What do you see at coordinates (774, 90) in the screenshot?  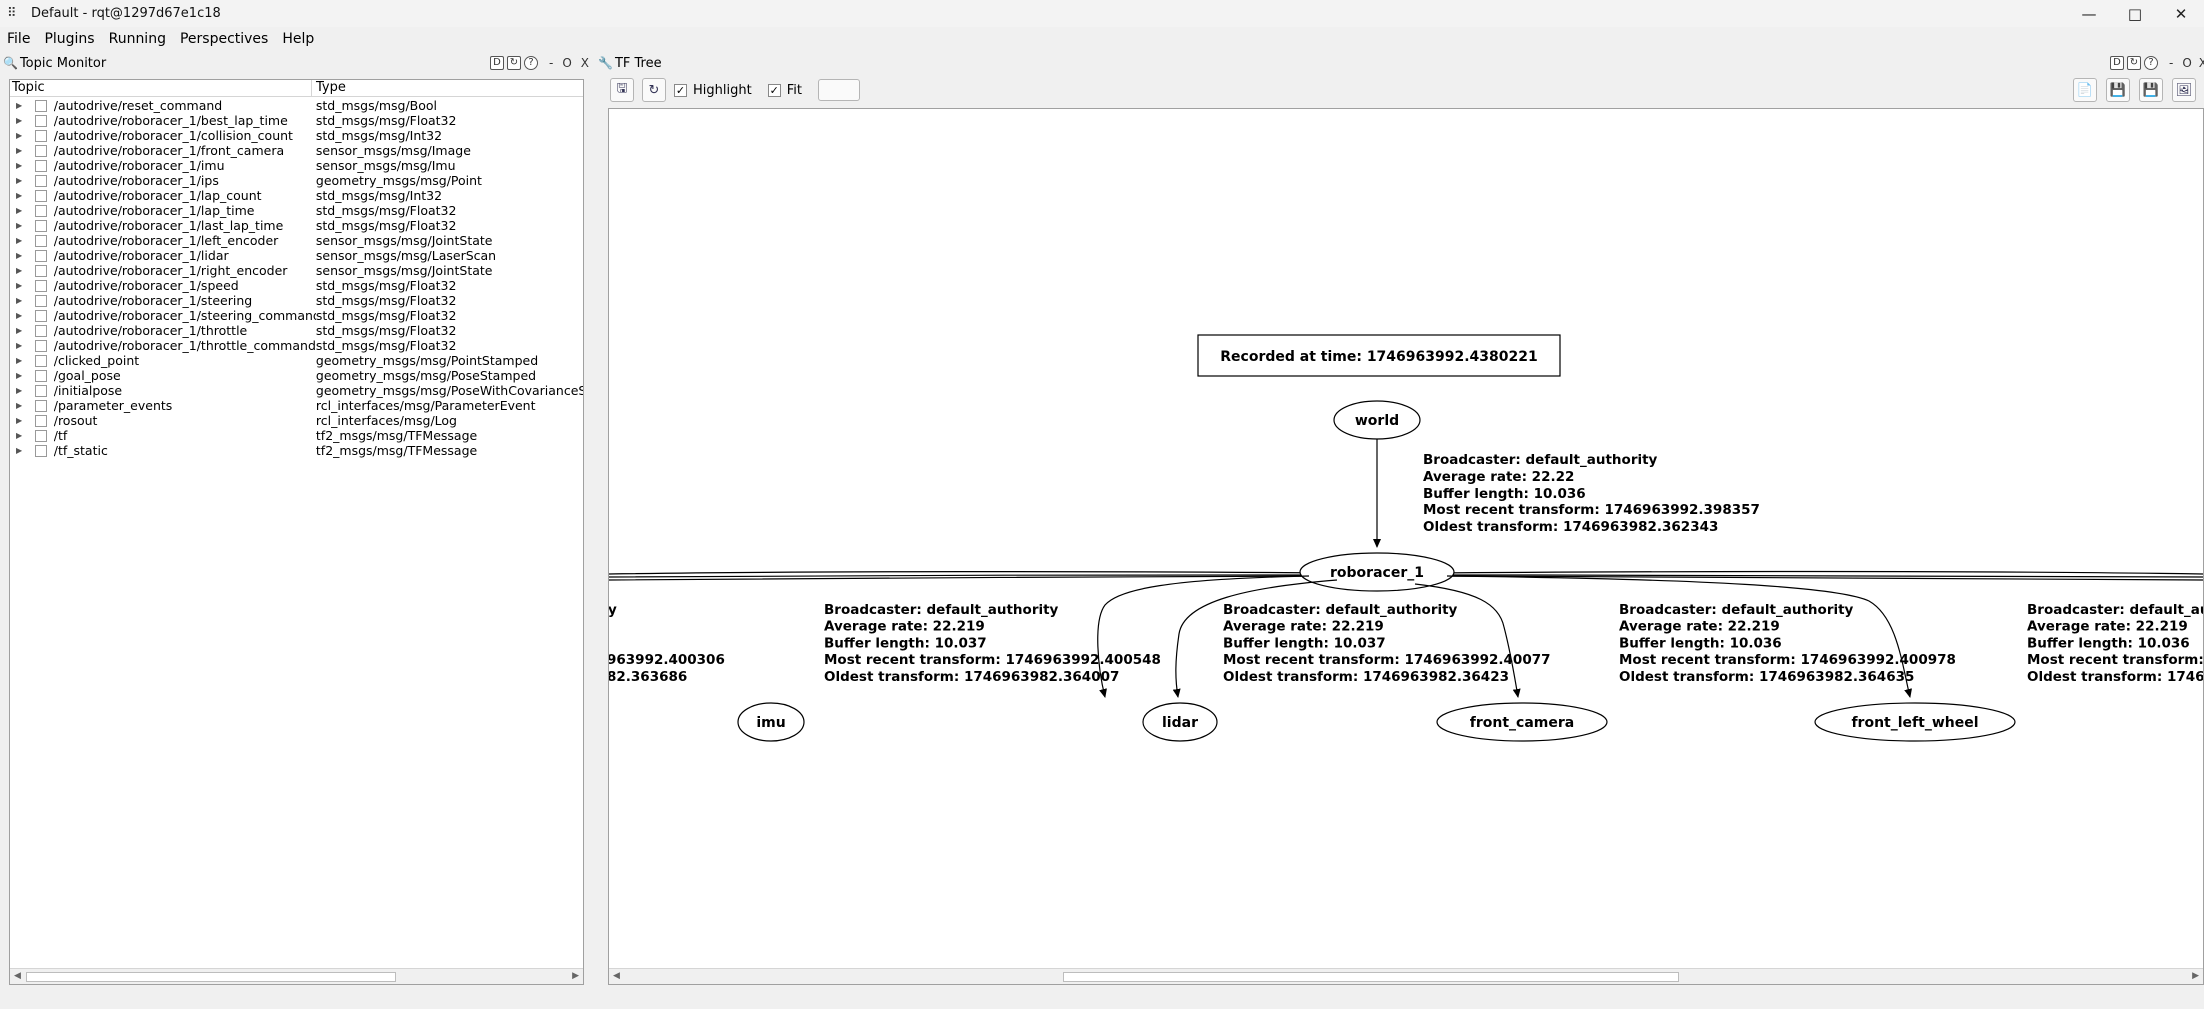 I see `fit-checkbox: ✓` at bounding box center [774, 90].